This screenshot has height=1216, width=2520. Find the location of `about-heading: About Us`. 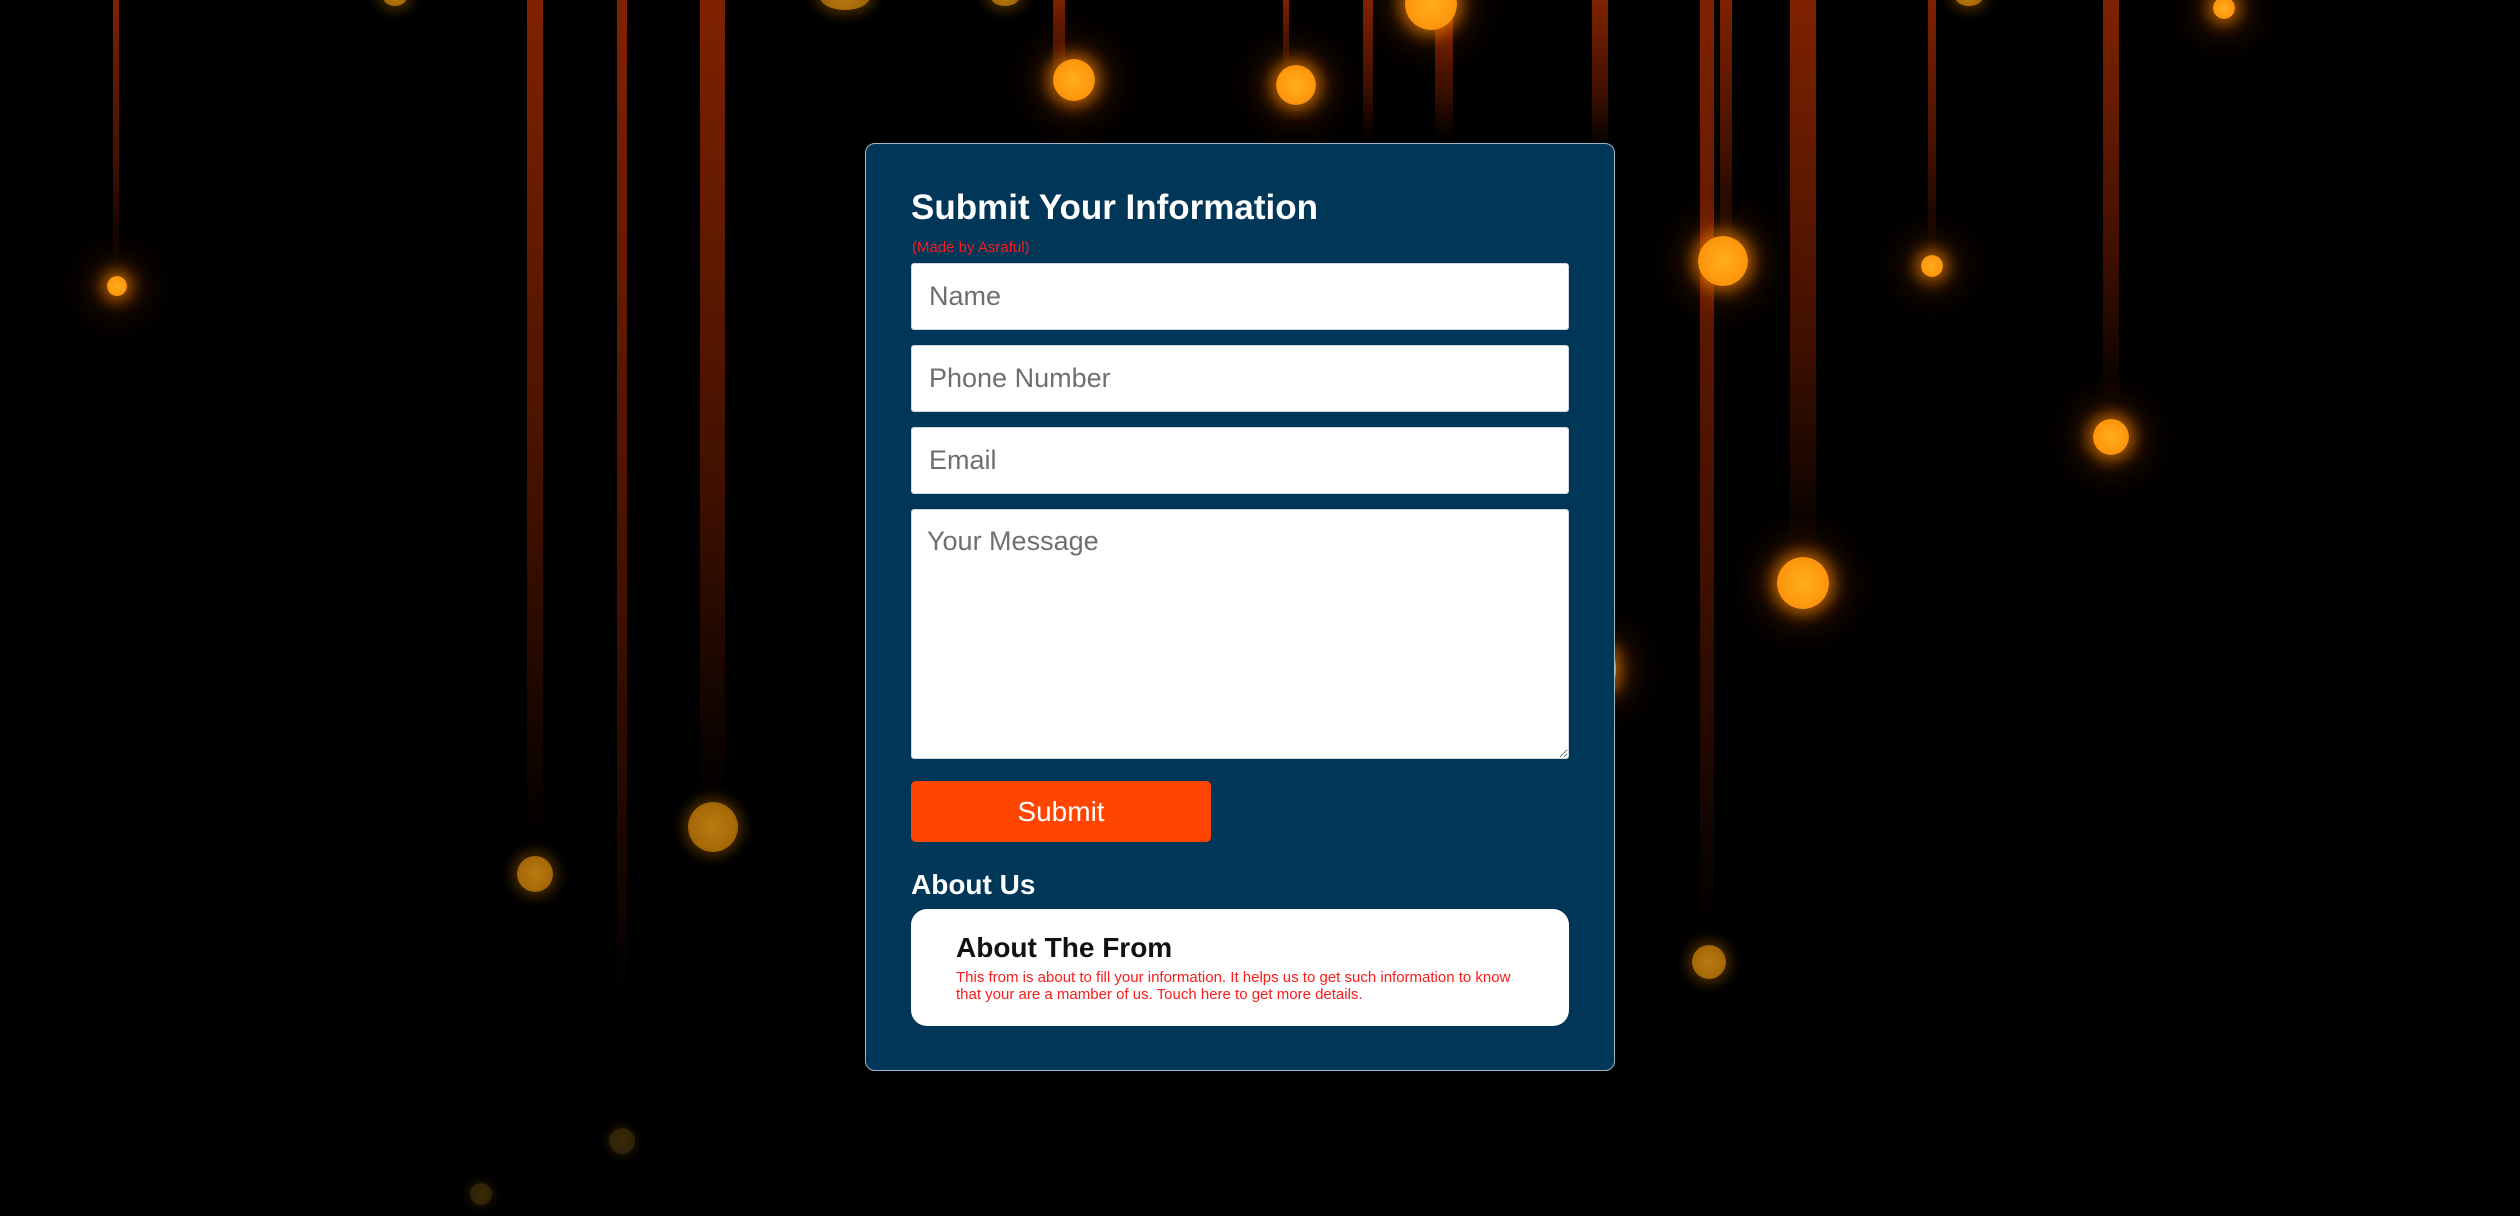

about-heading: About Us is located at coordinates (973, 884).